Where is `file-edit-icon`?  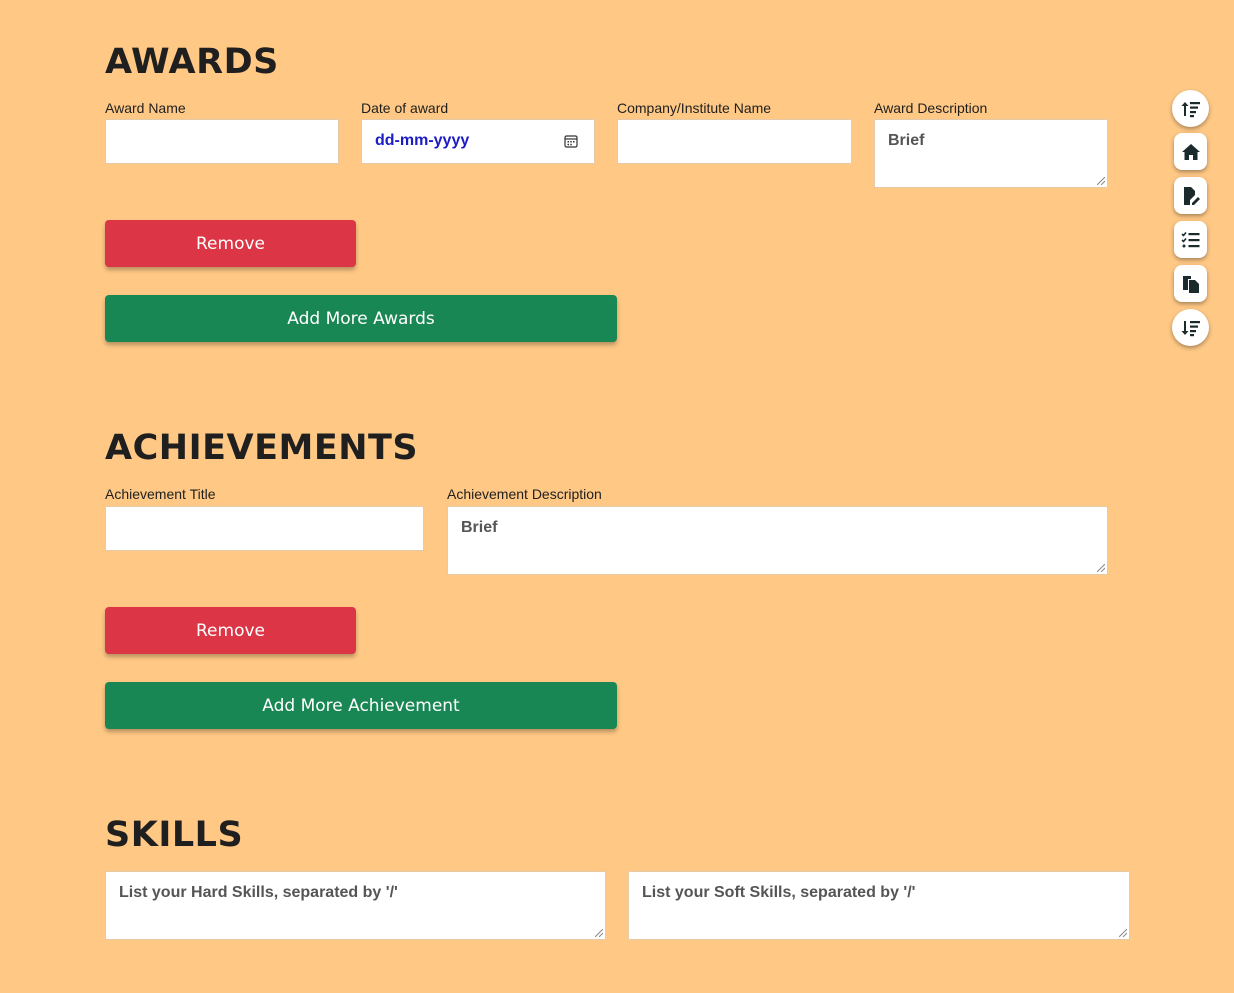
file-edit-icon is located at coordinates (1191, 195).